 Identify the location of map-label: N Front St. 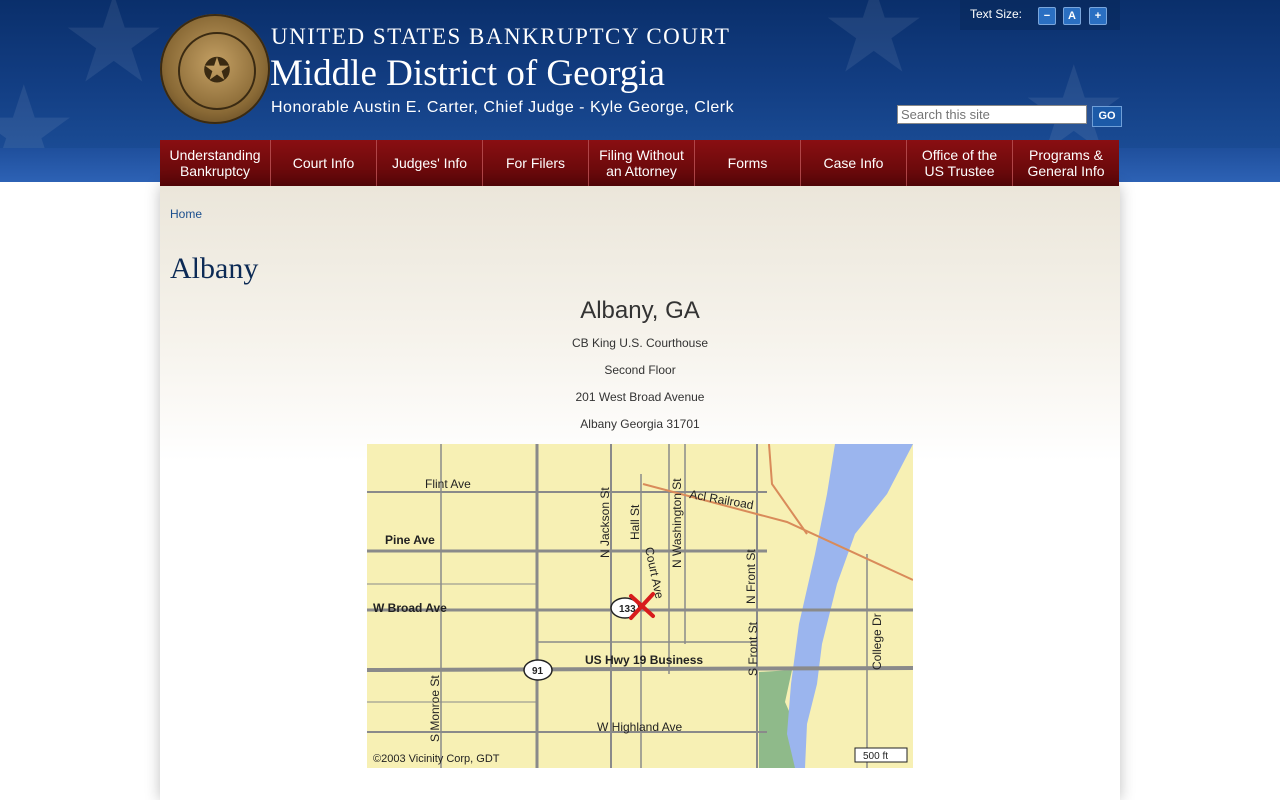
(751, 576).